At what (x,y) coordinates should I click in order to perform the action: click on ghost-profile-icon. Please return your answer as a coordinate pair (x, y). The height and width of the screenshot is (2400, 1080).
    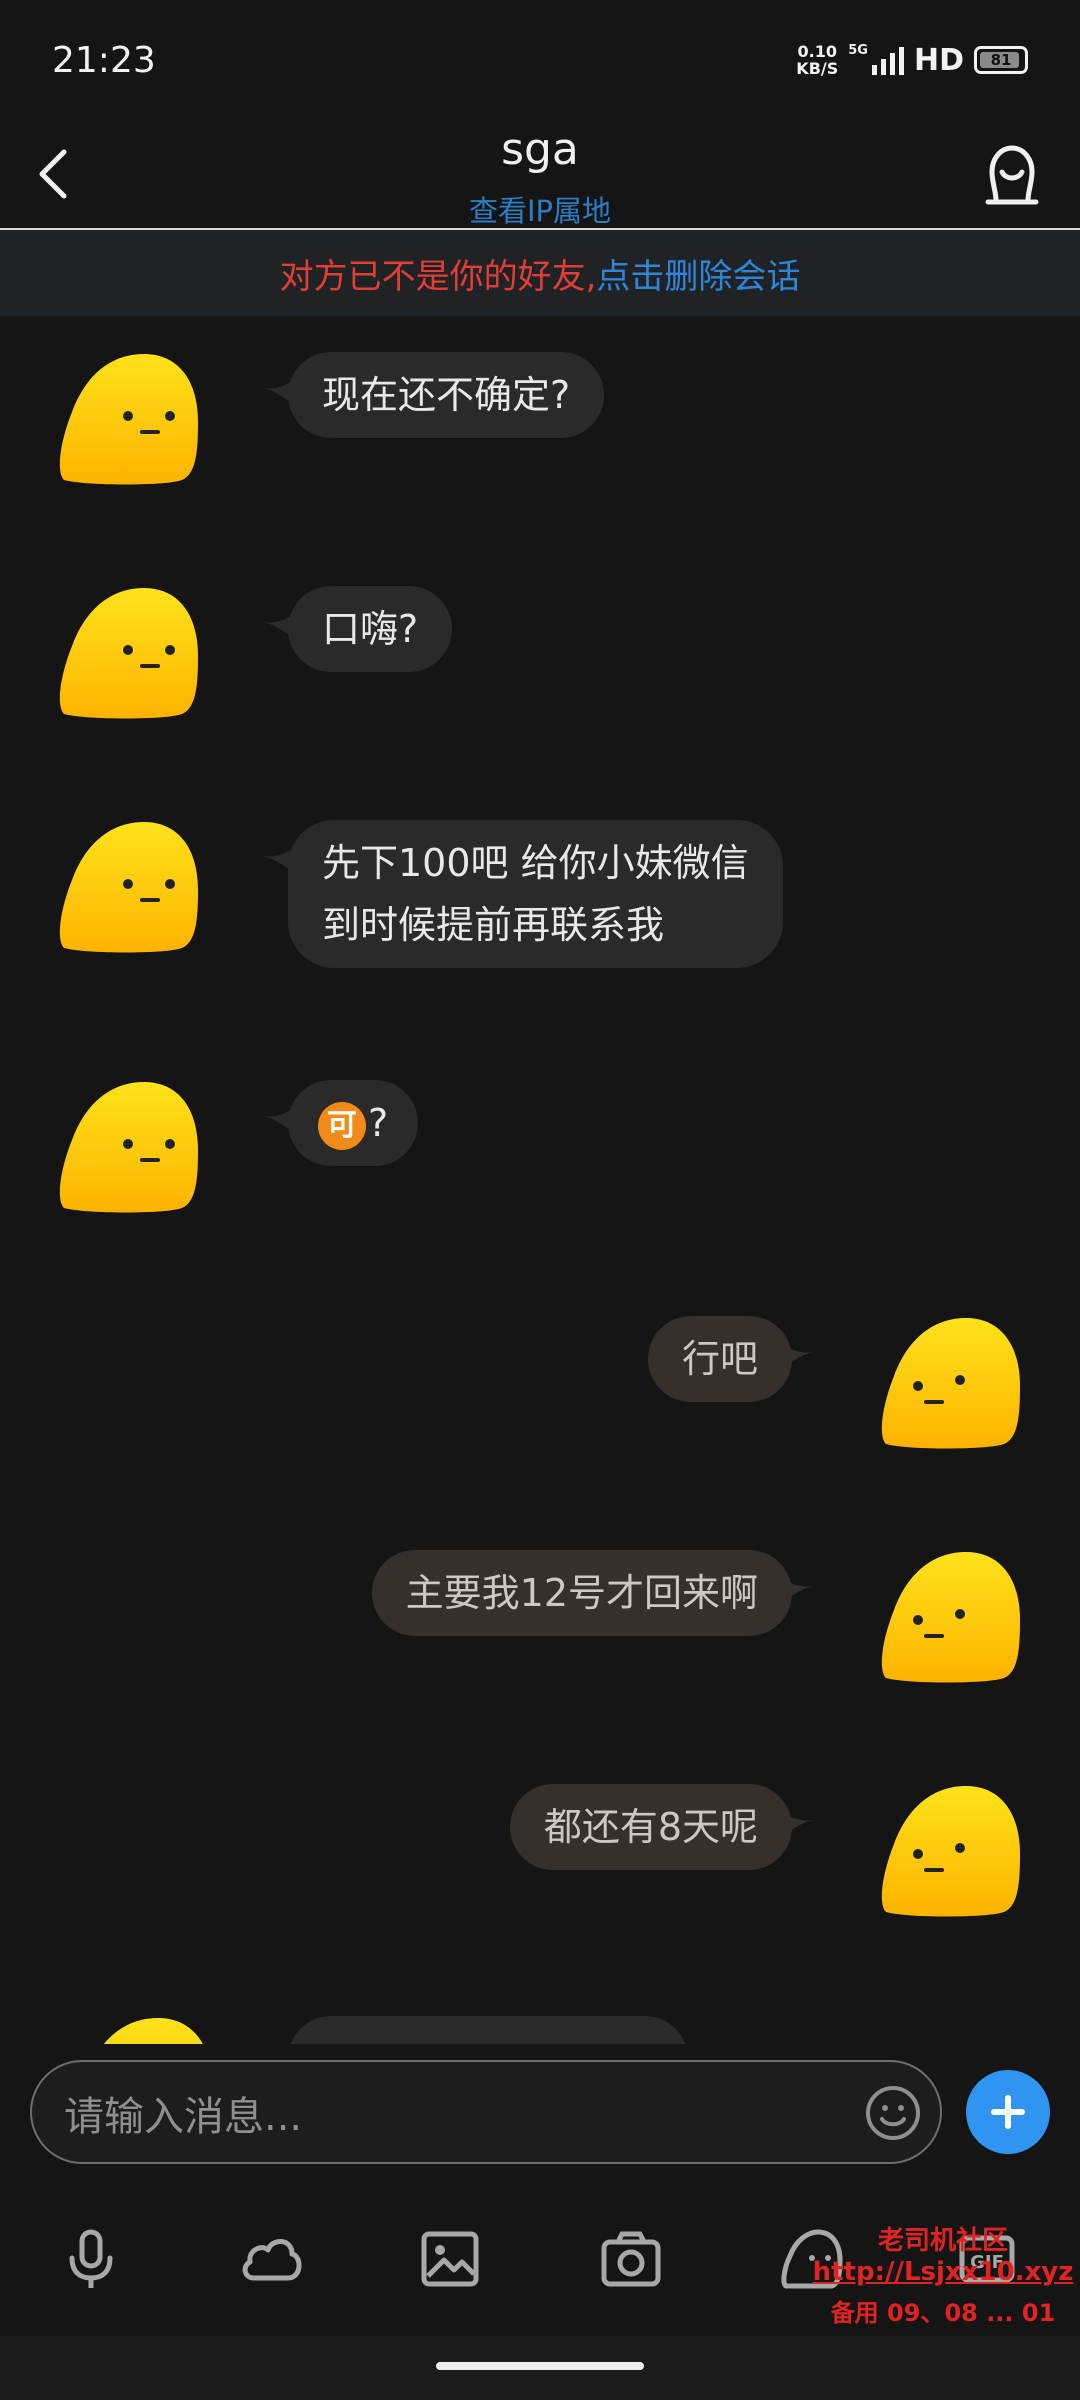
    Looking at the image, I should click on (1012, 175).